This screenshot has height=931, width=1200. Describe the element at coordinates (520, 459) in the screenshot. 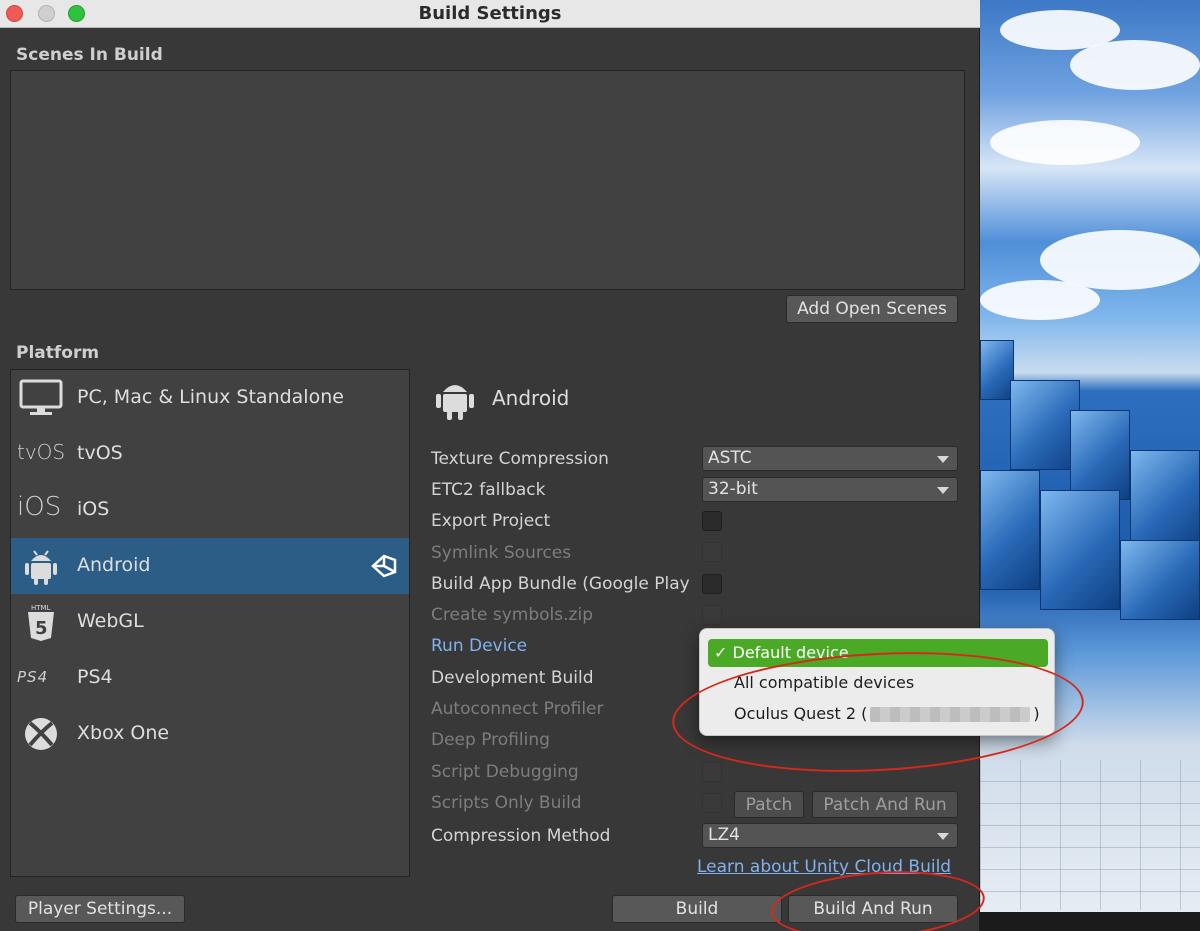

I see `texture-compression-label: Texture Compression` at that location.